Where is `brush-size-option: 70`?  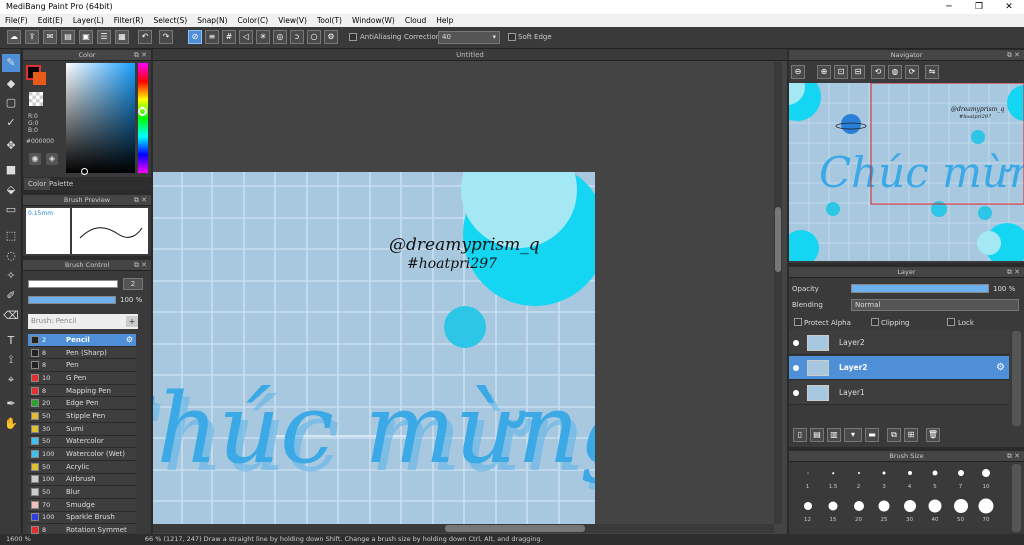
brush-size-option: 70 is located at coordinates (986, 510).